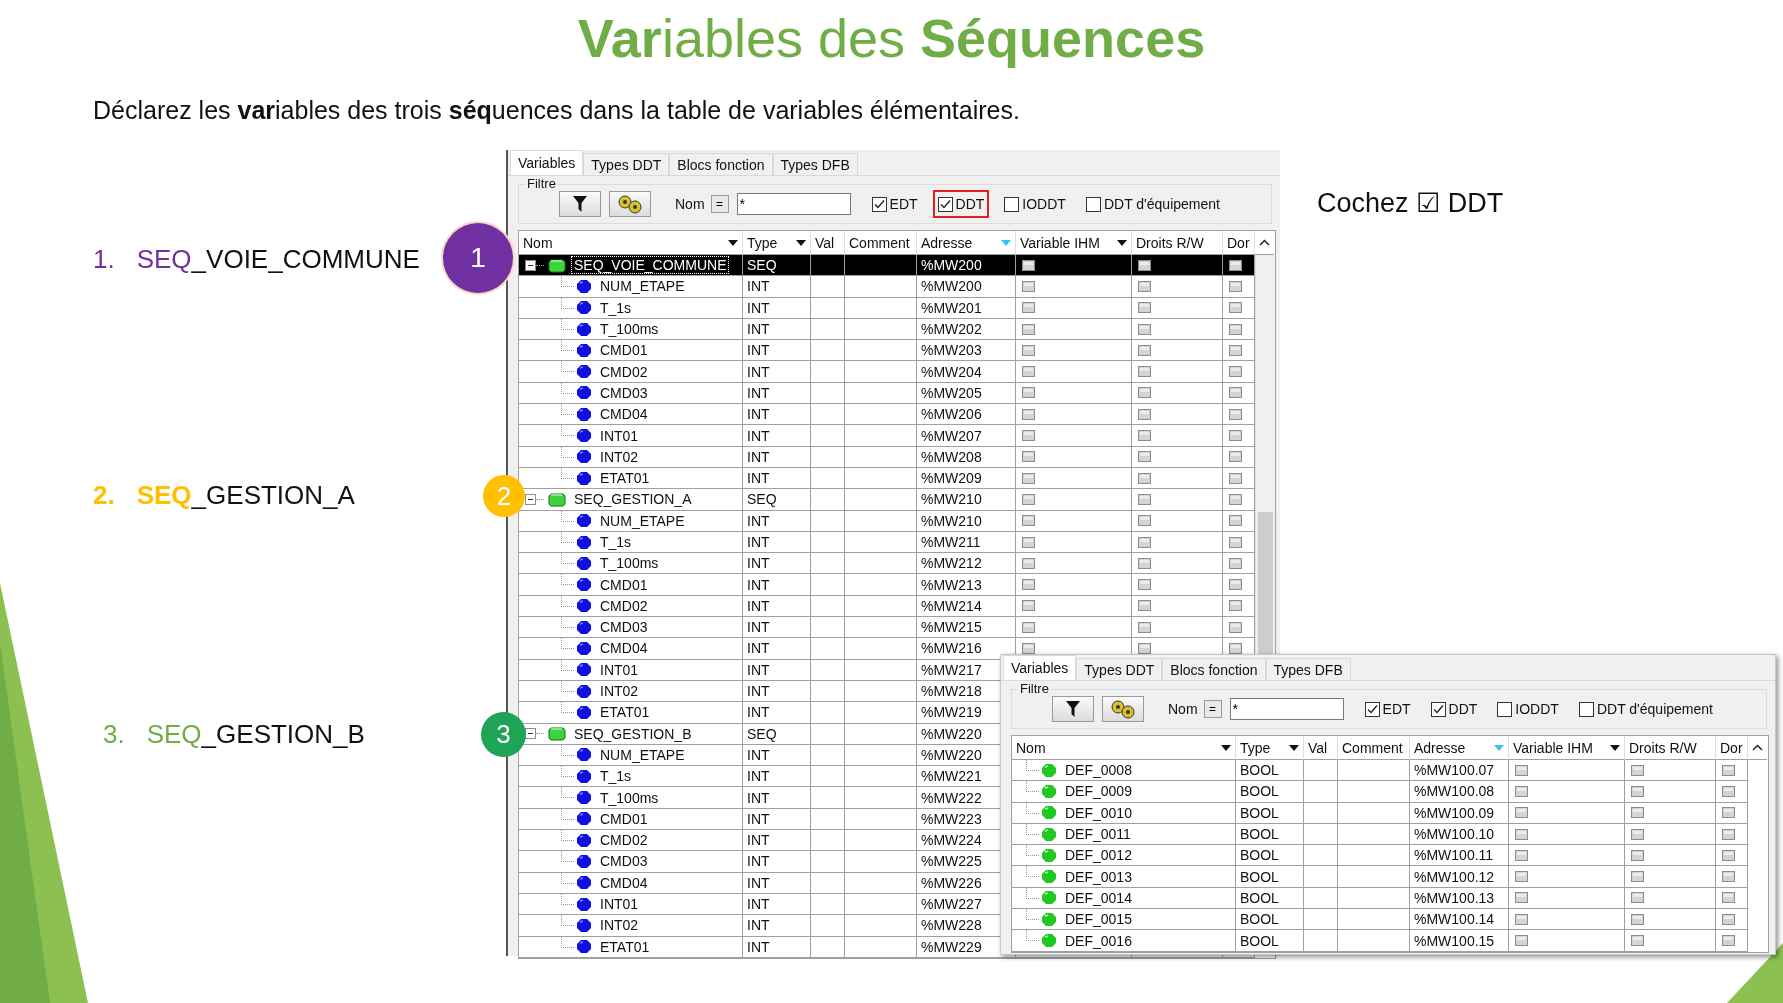  I want to click on table-cell: %MW200, so click(966, 287).